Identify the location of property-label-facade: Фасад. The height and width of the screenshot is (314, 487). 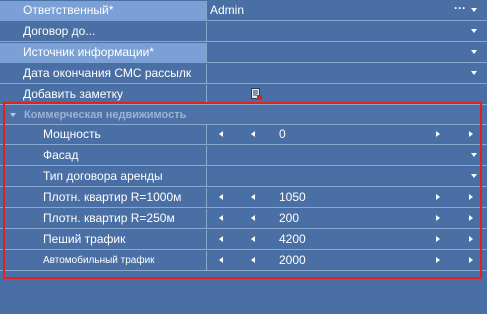
(61, 155).